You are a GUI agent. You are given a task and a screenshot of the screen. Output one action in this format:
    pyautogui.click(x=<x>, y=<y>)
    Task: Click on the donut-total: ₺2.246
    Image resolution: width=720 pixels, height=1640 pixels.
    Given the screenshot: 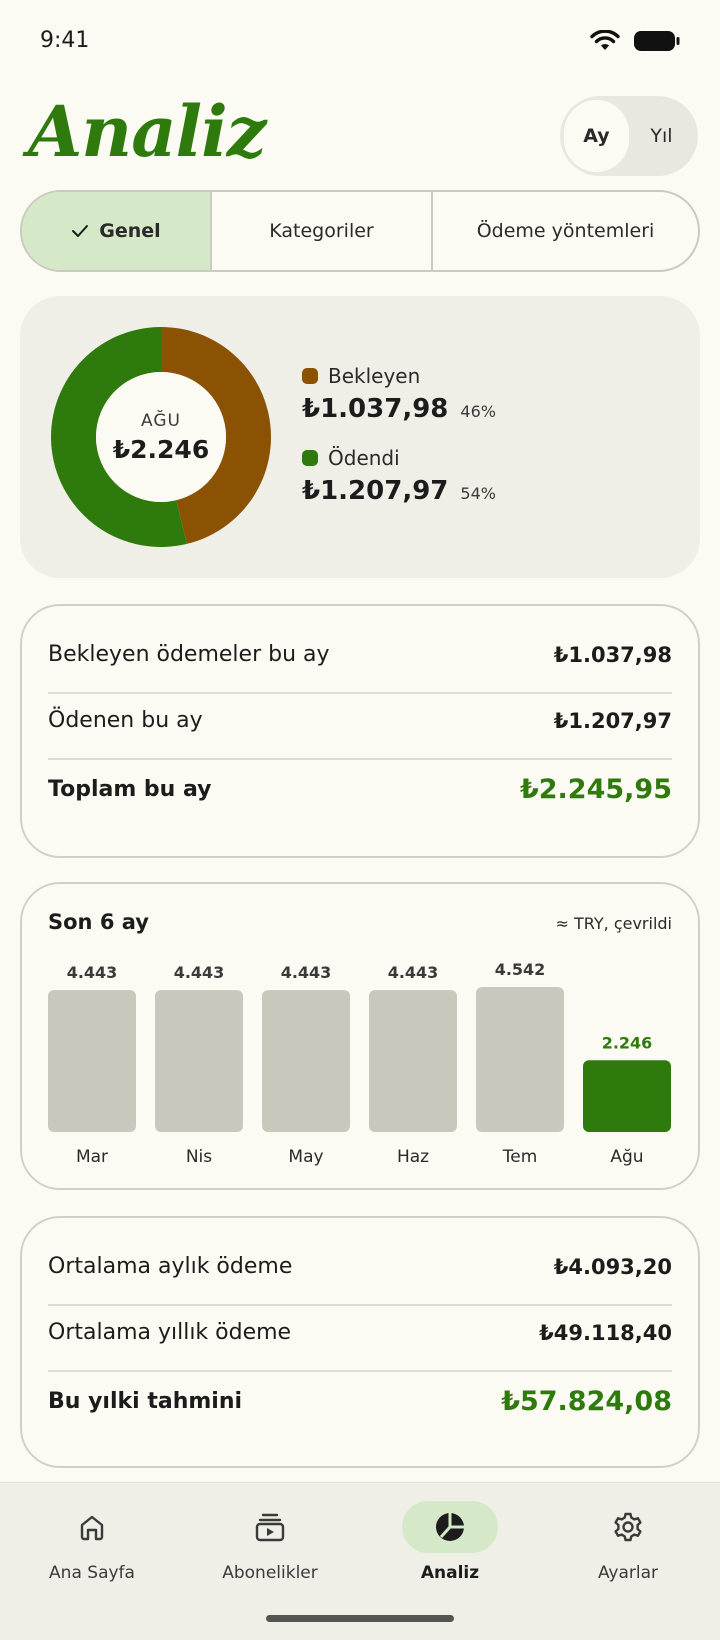 What is the action you would take?
    pyautogui.click(x=161, y=449)
    